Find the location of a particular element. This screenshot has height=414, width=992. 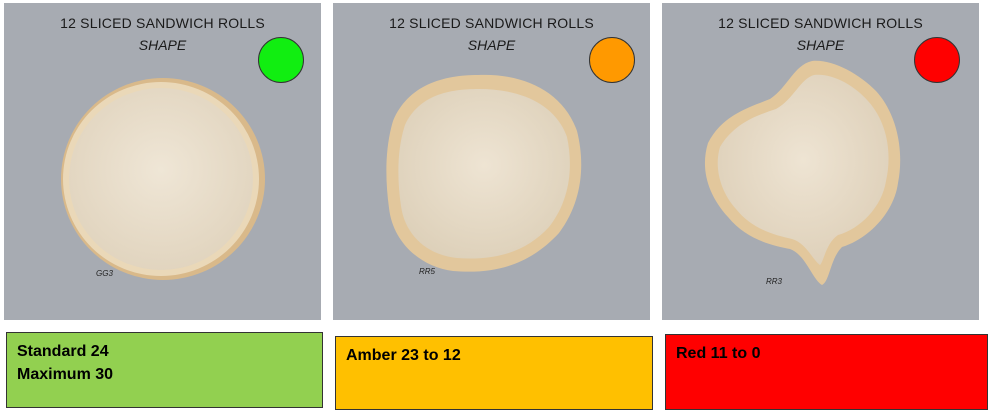

rating-maximum-label: Maximum 30 is located at coordinates (65, 374).